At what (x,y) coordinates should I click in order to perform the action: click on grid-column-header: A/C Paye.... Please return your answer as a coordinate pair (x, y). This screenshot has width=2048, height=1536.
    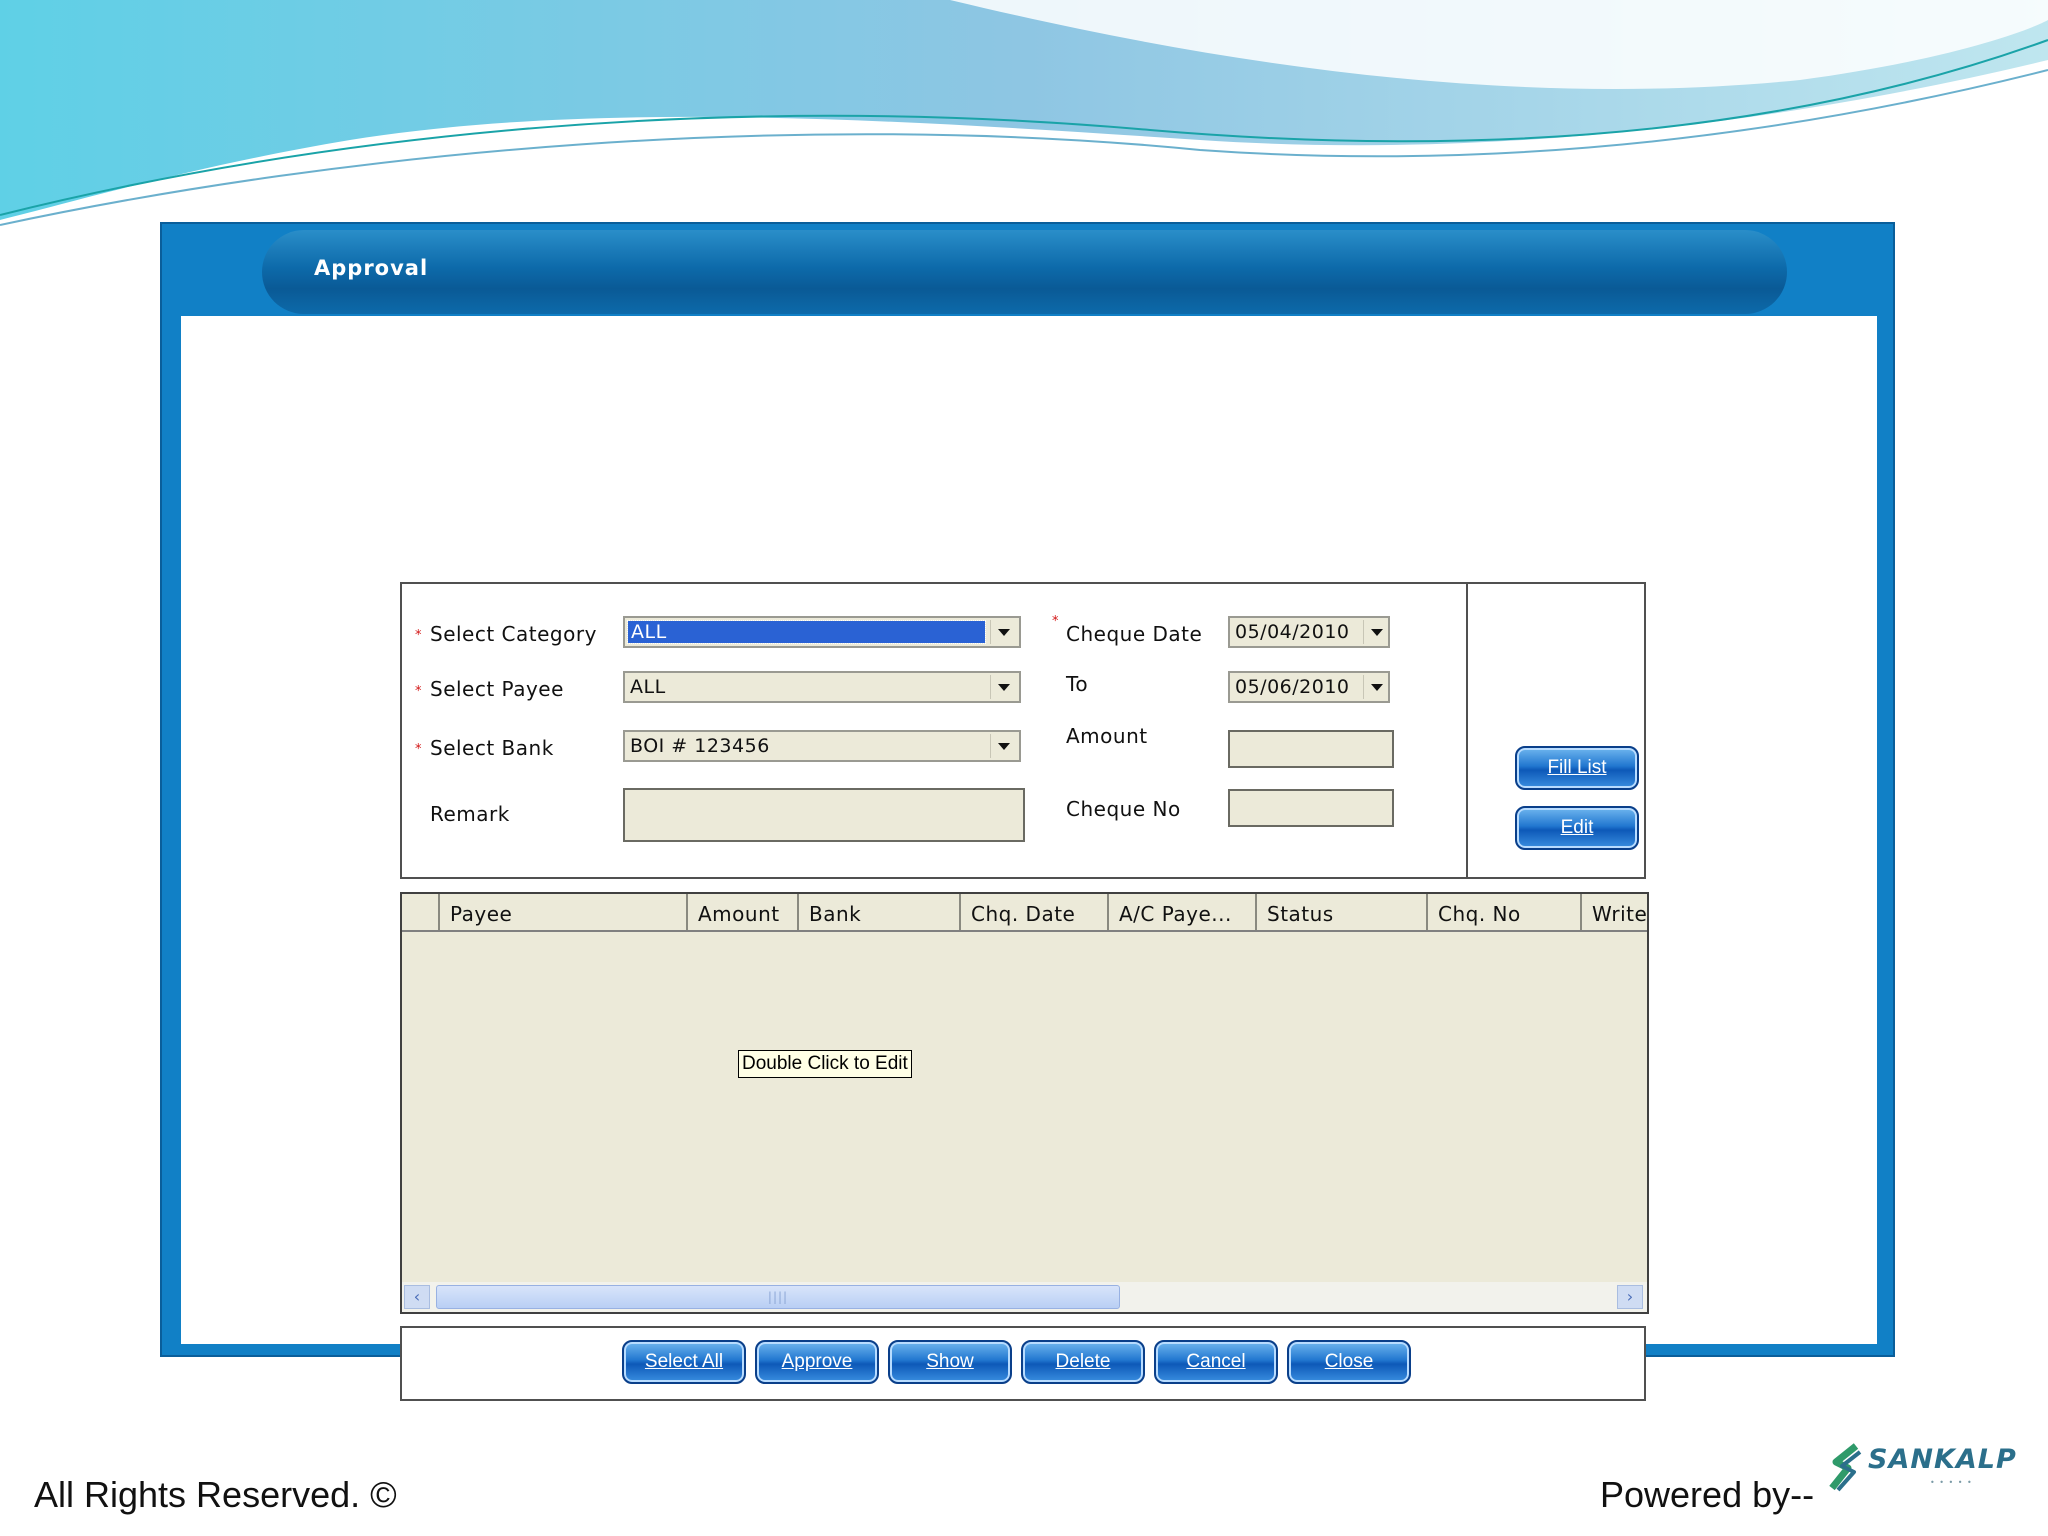
    Looking at the image, I should click on (1183, 912).